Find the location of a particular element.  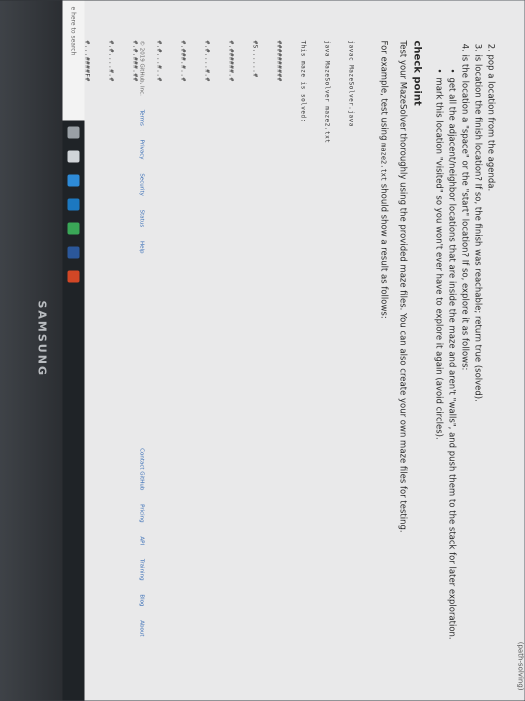

edge-icon is located at coordinates (73, 180).